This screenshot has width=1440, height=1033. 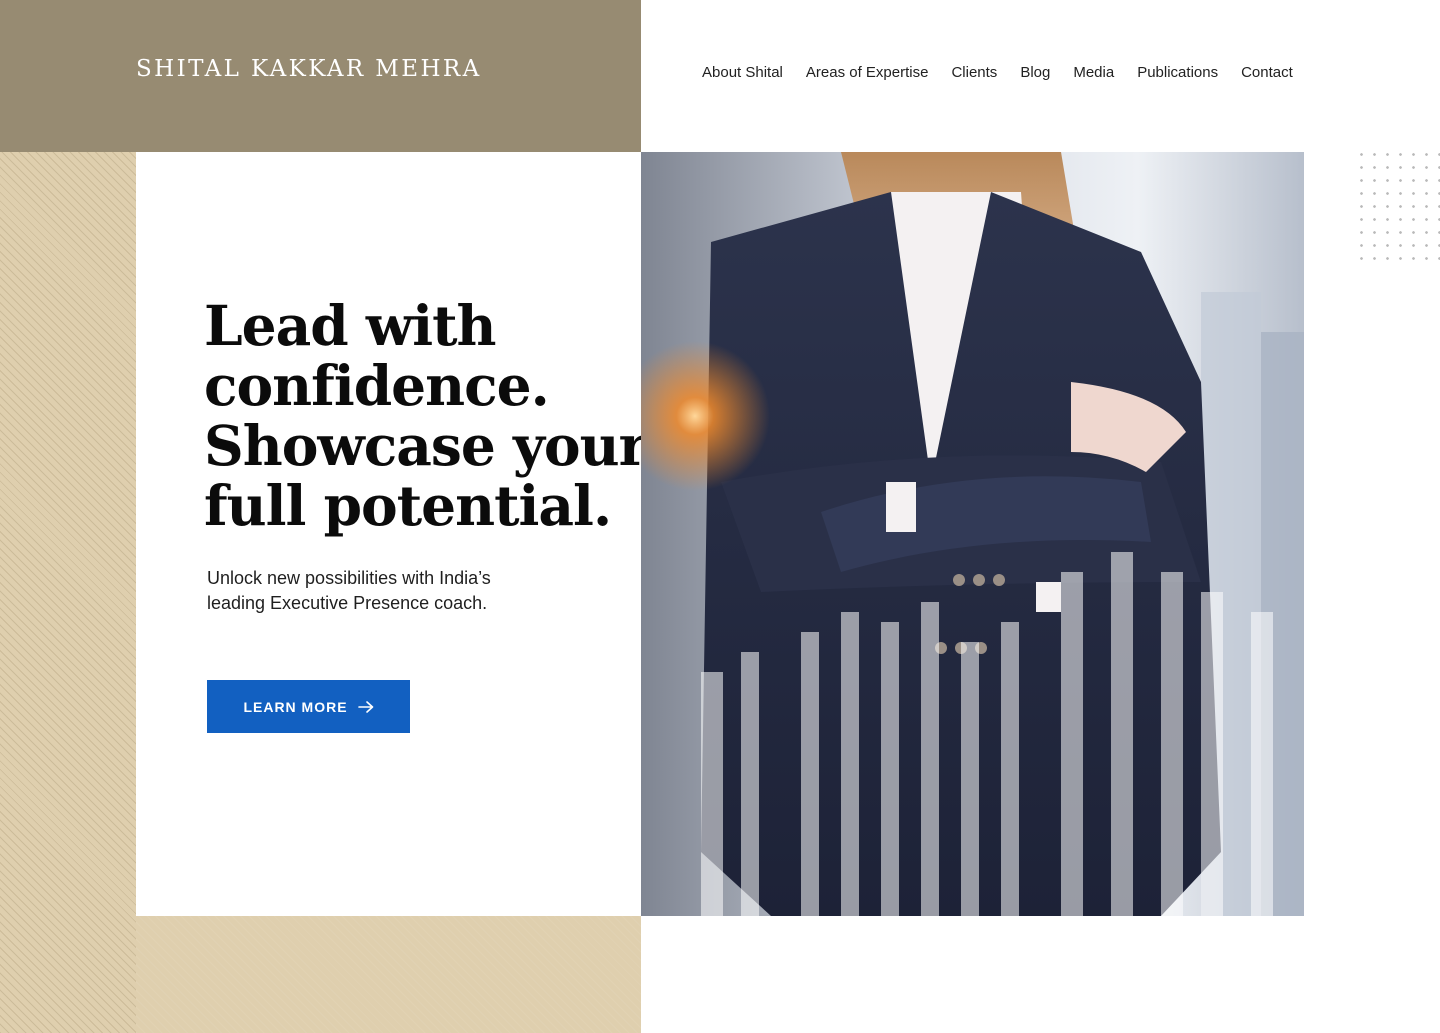 I want to click on subtext-line: Unlock new possibilities with India’s, so click(x=349, y=578).